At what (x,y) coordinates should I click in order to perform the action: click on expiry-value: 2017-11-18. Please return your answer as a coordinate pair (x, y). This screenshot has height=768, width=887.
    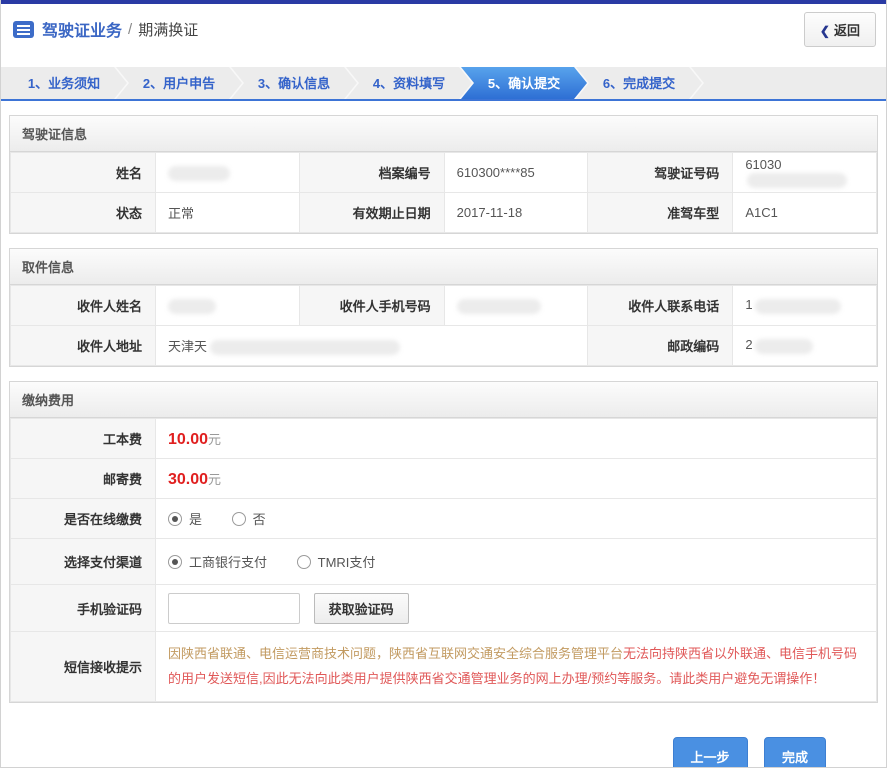
    Looking at the image, I should click on (516, 212).